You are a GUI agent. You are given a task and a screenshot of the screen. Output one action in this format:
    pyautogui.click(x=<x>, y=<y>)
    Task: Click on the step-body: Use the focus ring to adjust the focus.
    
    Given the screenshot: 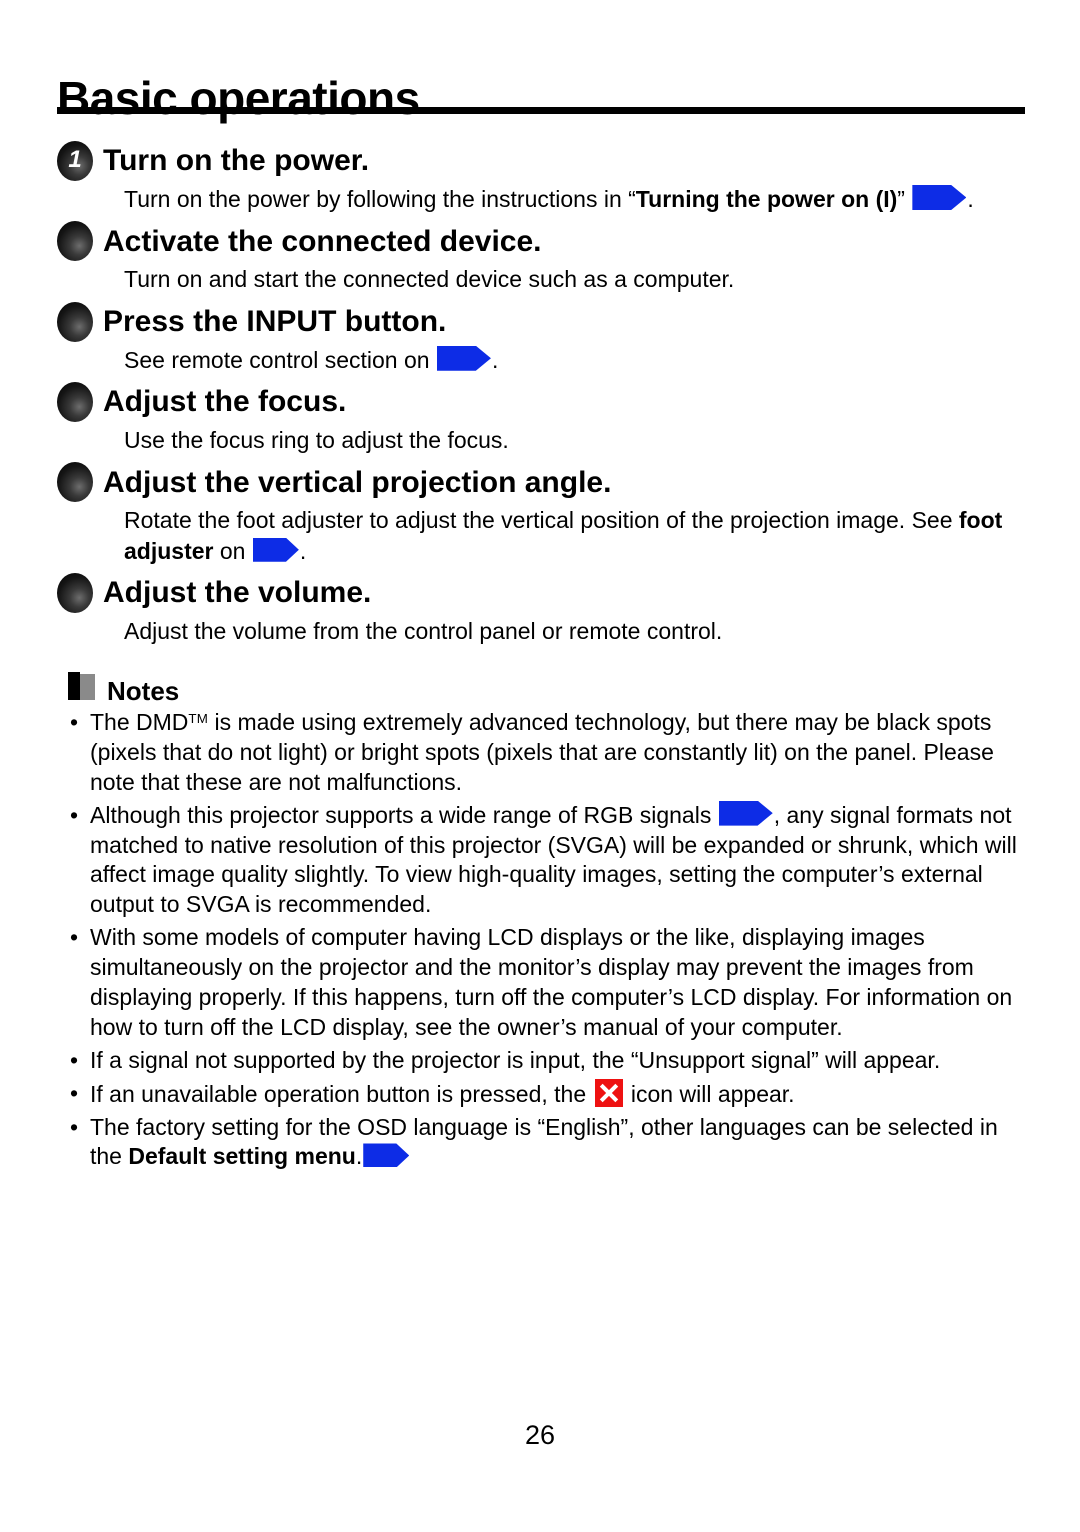 What is the action you would take?
    pyautogui.click(x=316, y=440)
    